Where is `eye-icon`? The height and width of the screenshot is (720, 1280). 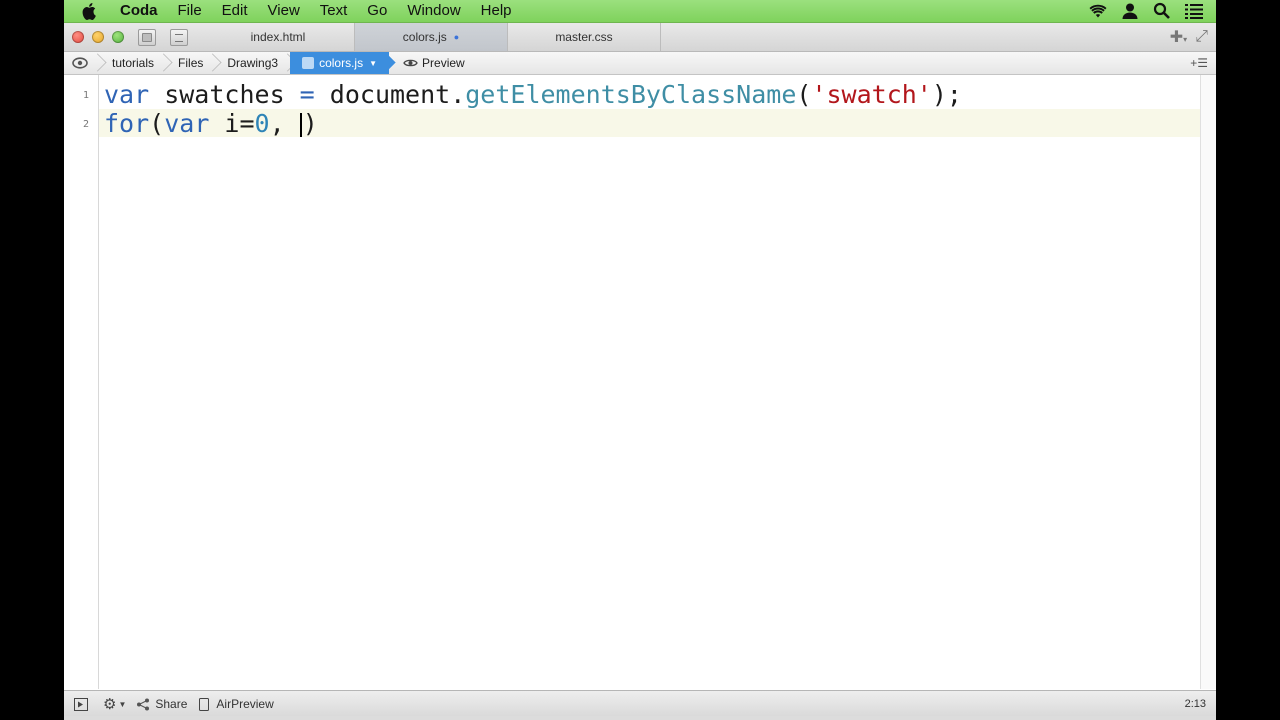 eye-icon is located at coordinates (410, 63).